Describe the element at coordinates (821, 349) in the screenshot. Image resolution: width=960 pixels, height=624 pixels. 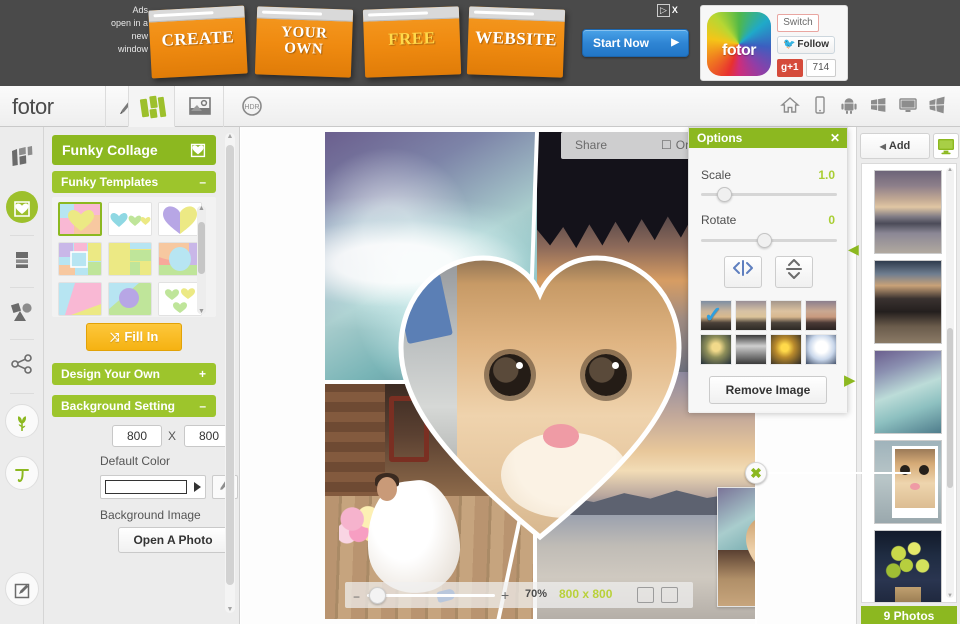
I see `filter-thumb-bright` at that location.